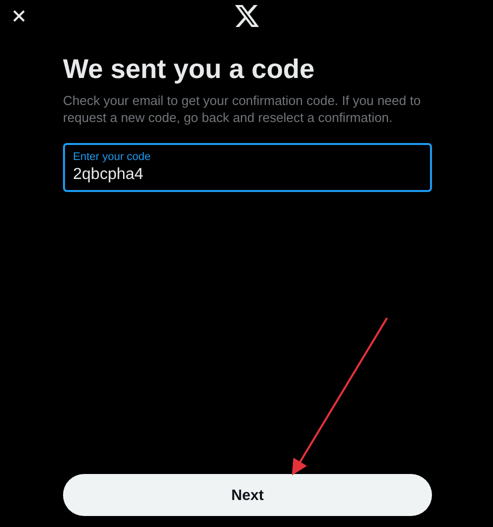  Describe the element at coordinates (112, 157) in the screenshot. I see `field-label: Enter your code` at that location.